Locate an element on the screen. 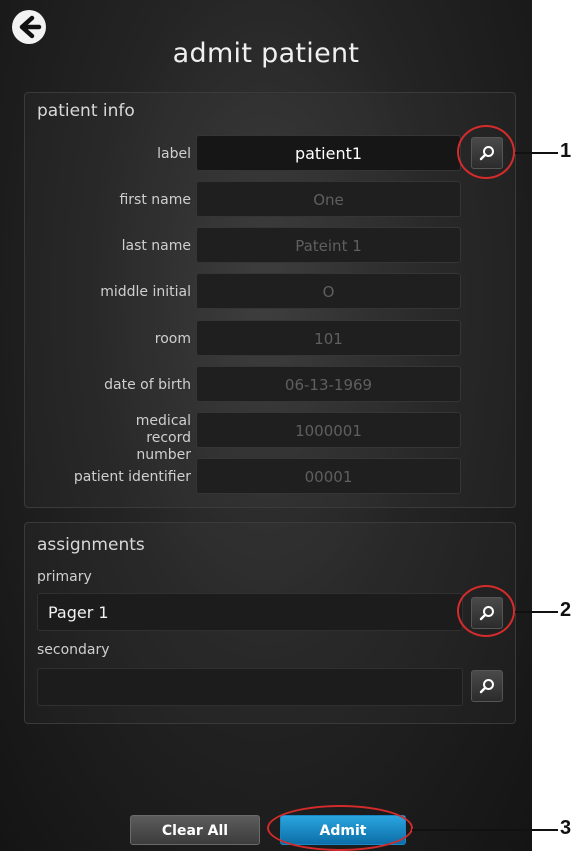  secondary-label: secondary is located at coordinates (73, 650).